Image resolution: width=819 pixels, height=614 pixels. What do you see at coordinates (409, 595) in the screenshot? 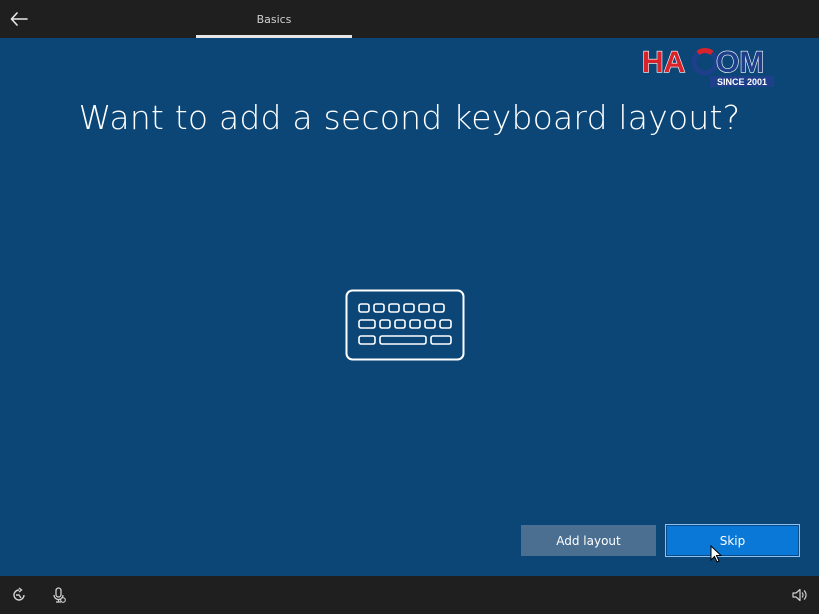
I see `bottom-bar` at bounding box center [409, 595].